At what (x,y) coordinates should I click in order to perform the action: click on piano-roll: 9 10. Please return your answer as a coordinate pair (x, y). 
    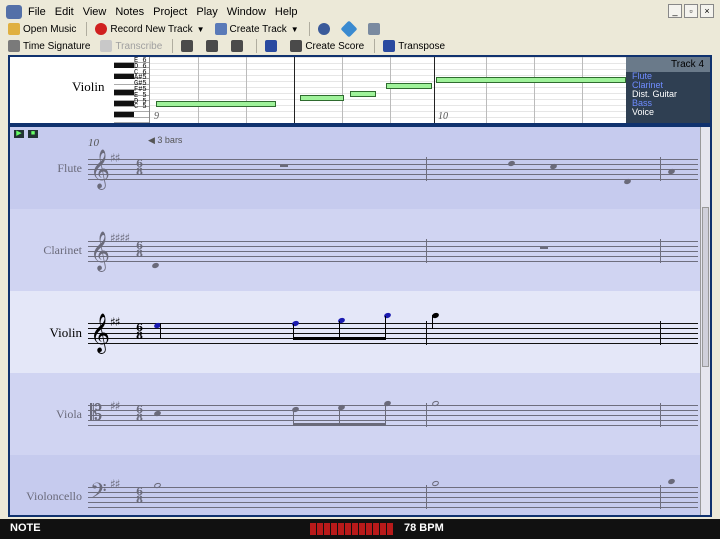
    Looking at the image, I should click on (389, 90).